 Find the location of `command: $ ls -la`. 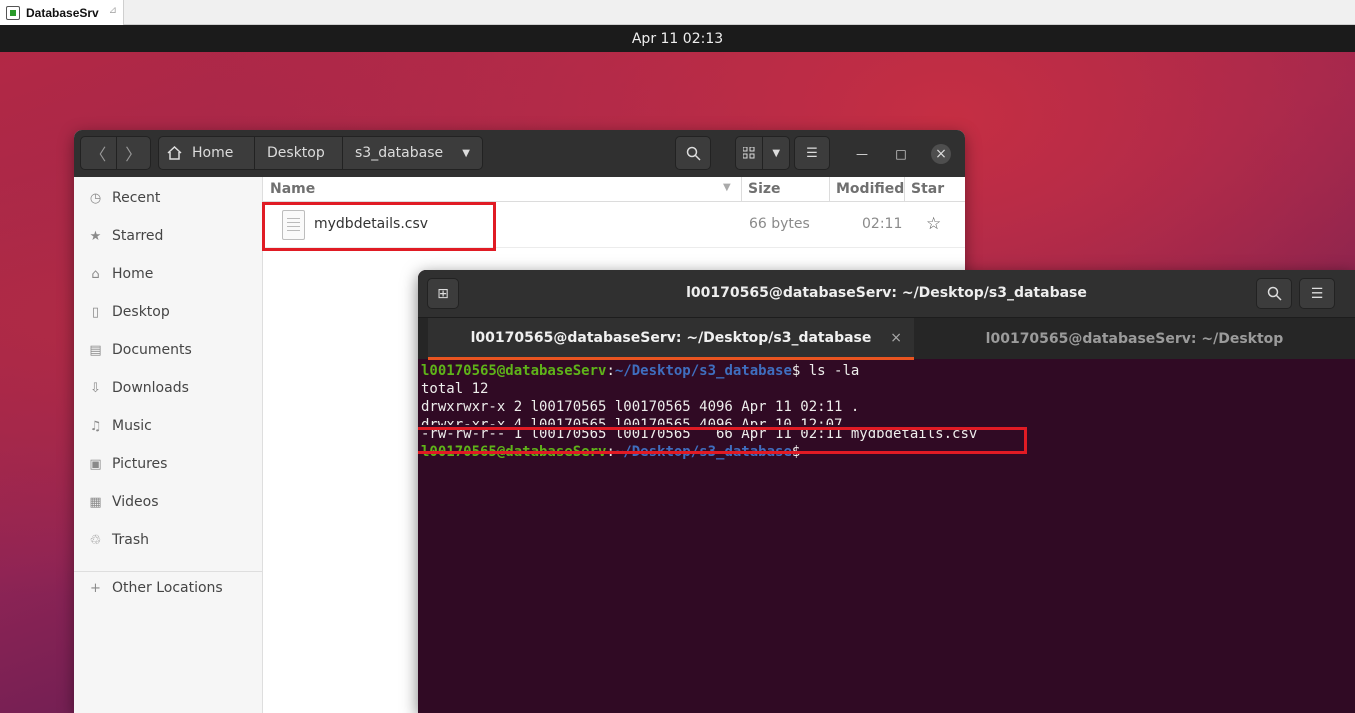

command: $ ls -la is located at coordinates (825, 371).